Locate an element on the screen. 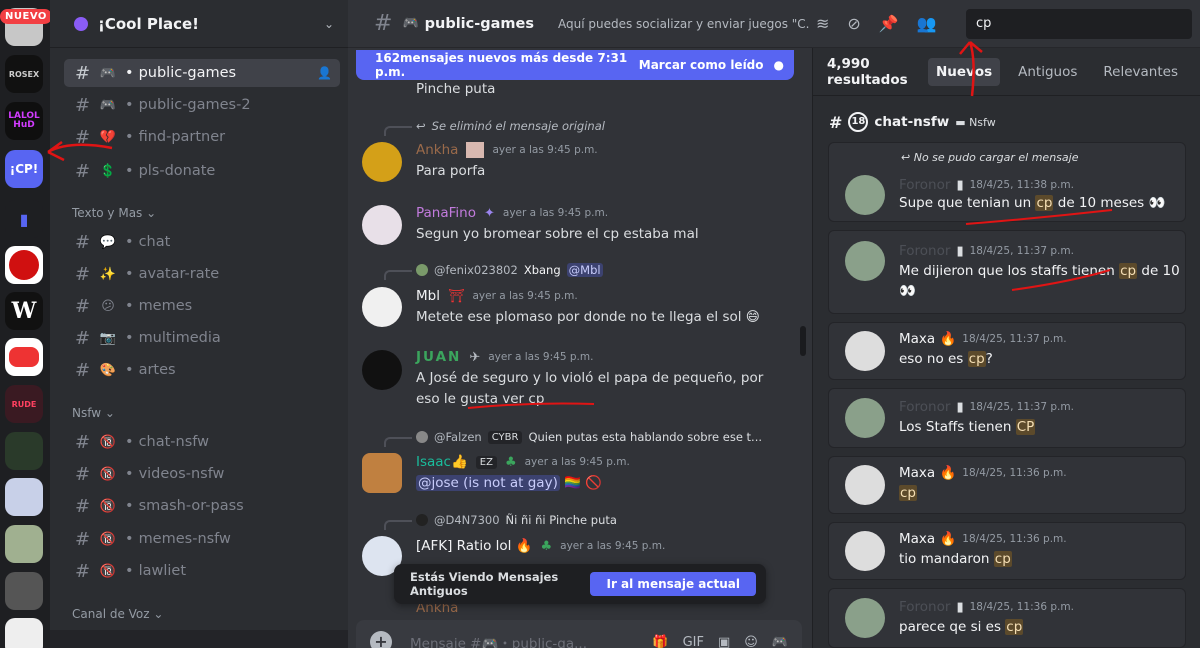 This screenshot has height=648, width=1200. channel-videos-nsfw: # 🔞 • videos-nsfw is located at coordinates (202, 474).